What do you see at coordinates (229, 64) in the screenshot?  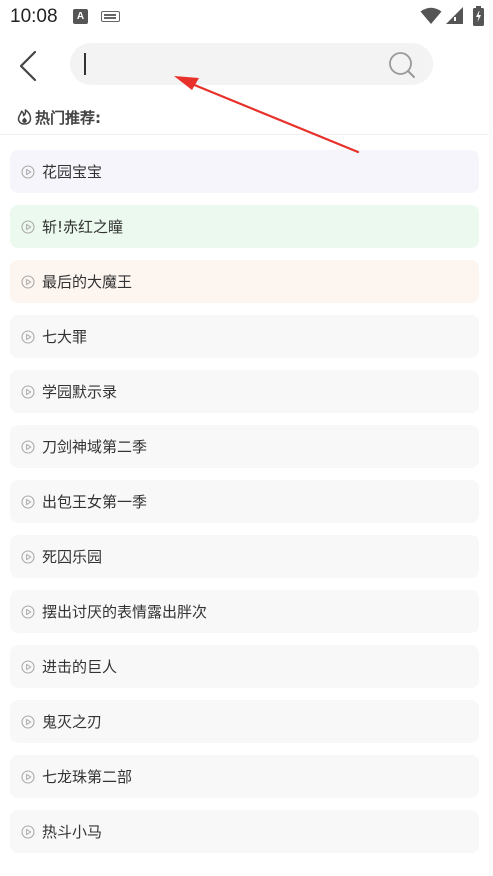 I see `search-input` at bounding box center [229, 64].